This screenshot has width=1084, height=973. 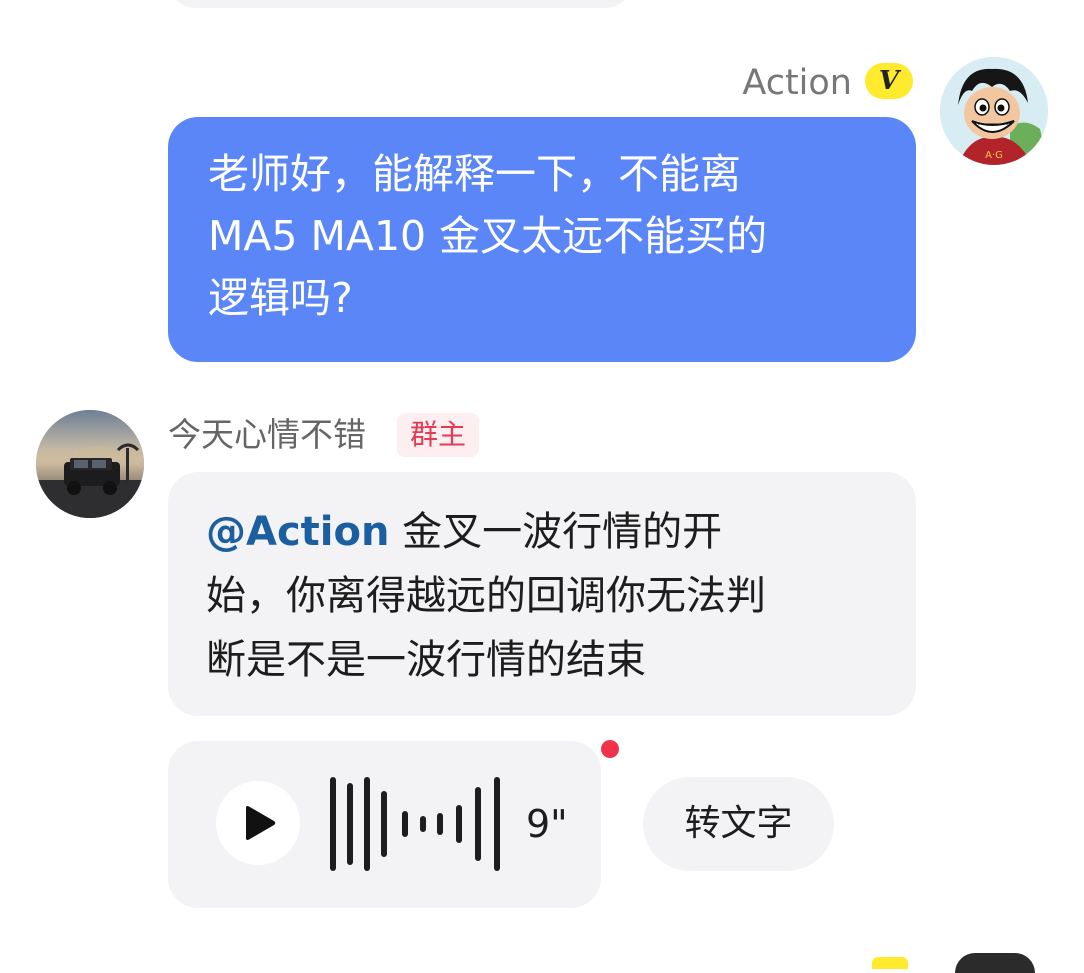 I want to click on unread-dot, so click(x=610, y=749).